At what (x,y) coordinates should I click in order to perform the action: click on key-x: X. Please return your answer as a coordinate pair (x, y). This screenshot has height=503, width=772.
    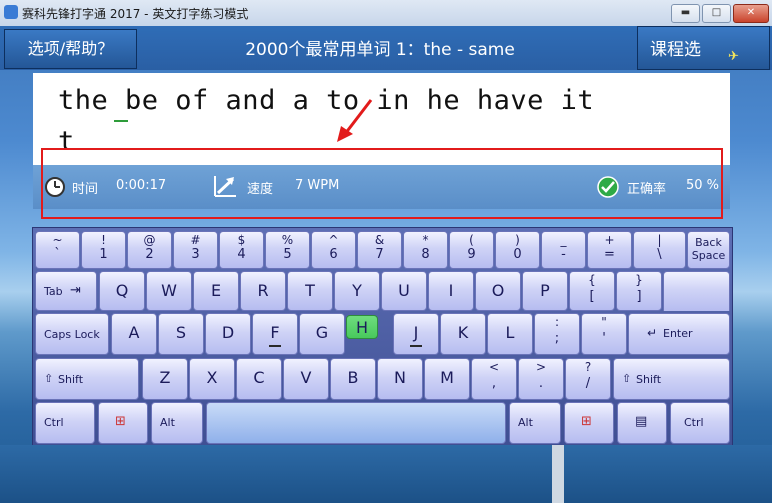
    Looking at the image, I should click on (212, 379).